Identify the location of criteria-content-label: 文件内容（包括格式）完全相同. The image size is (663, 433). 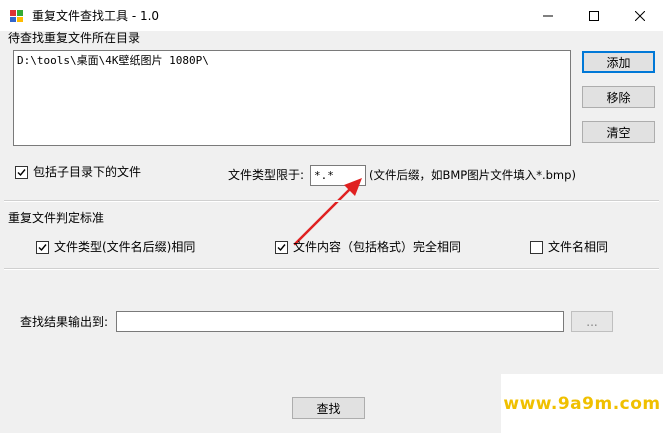
(377, 247).